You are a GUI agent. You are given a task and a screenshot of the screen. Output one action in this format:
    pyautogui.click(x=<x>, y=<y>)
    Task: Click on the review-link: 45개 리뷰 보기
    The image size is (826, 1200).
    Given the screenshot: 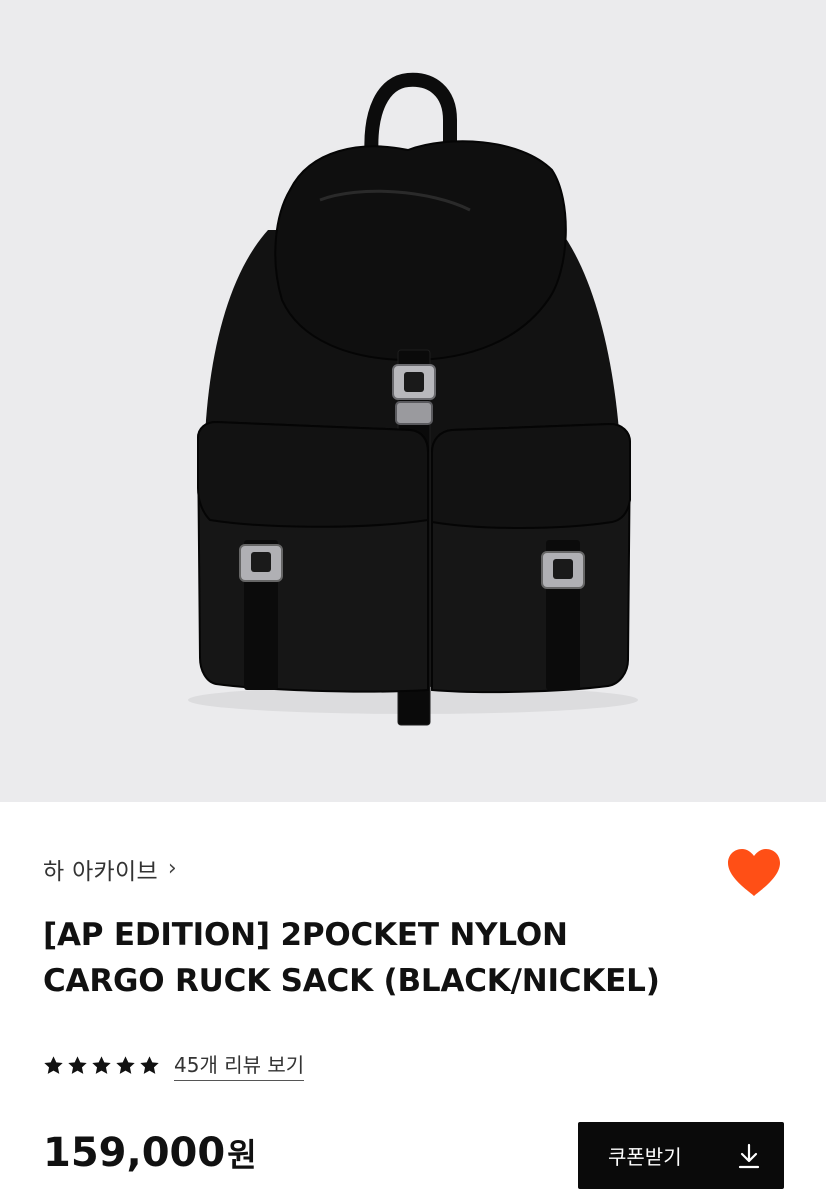 What is the action you would take?
    pyautogui.click(x=239, y=1065)
    